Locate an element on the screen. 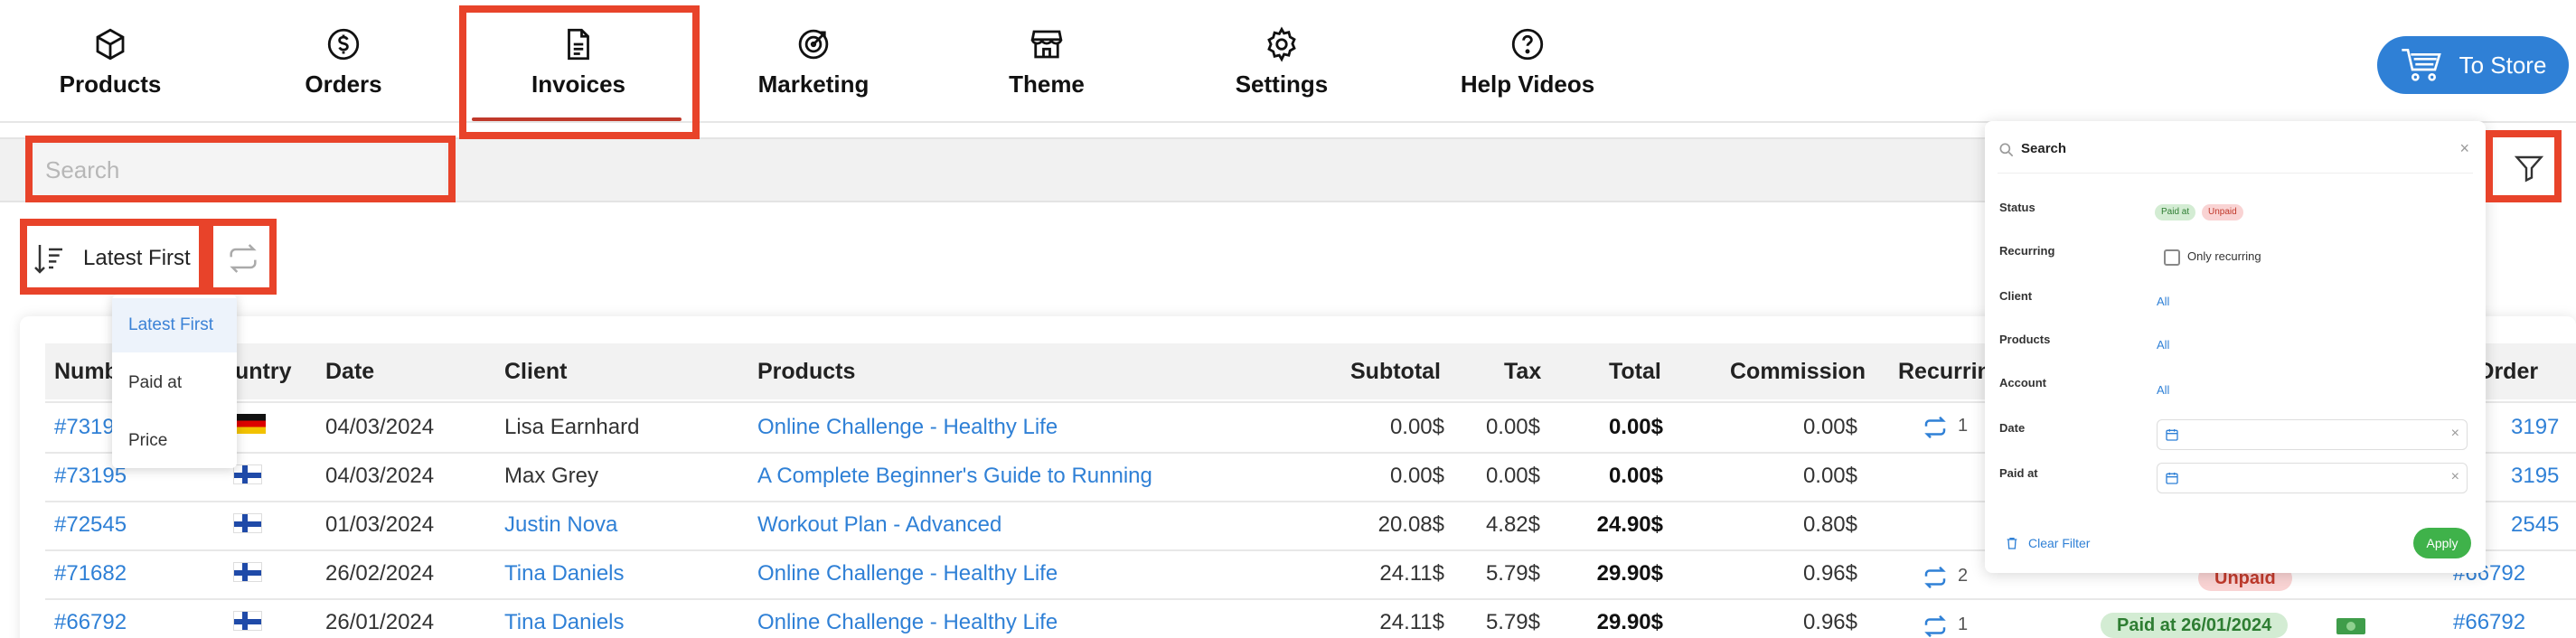 The image size is (2576, 638). invoice-number: #66792 is located at coordinates (90, 618).